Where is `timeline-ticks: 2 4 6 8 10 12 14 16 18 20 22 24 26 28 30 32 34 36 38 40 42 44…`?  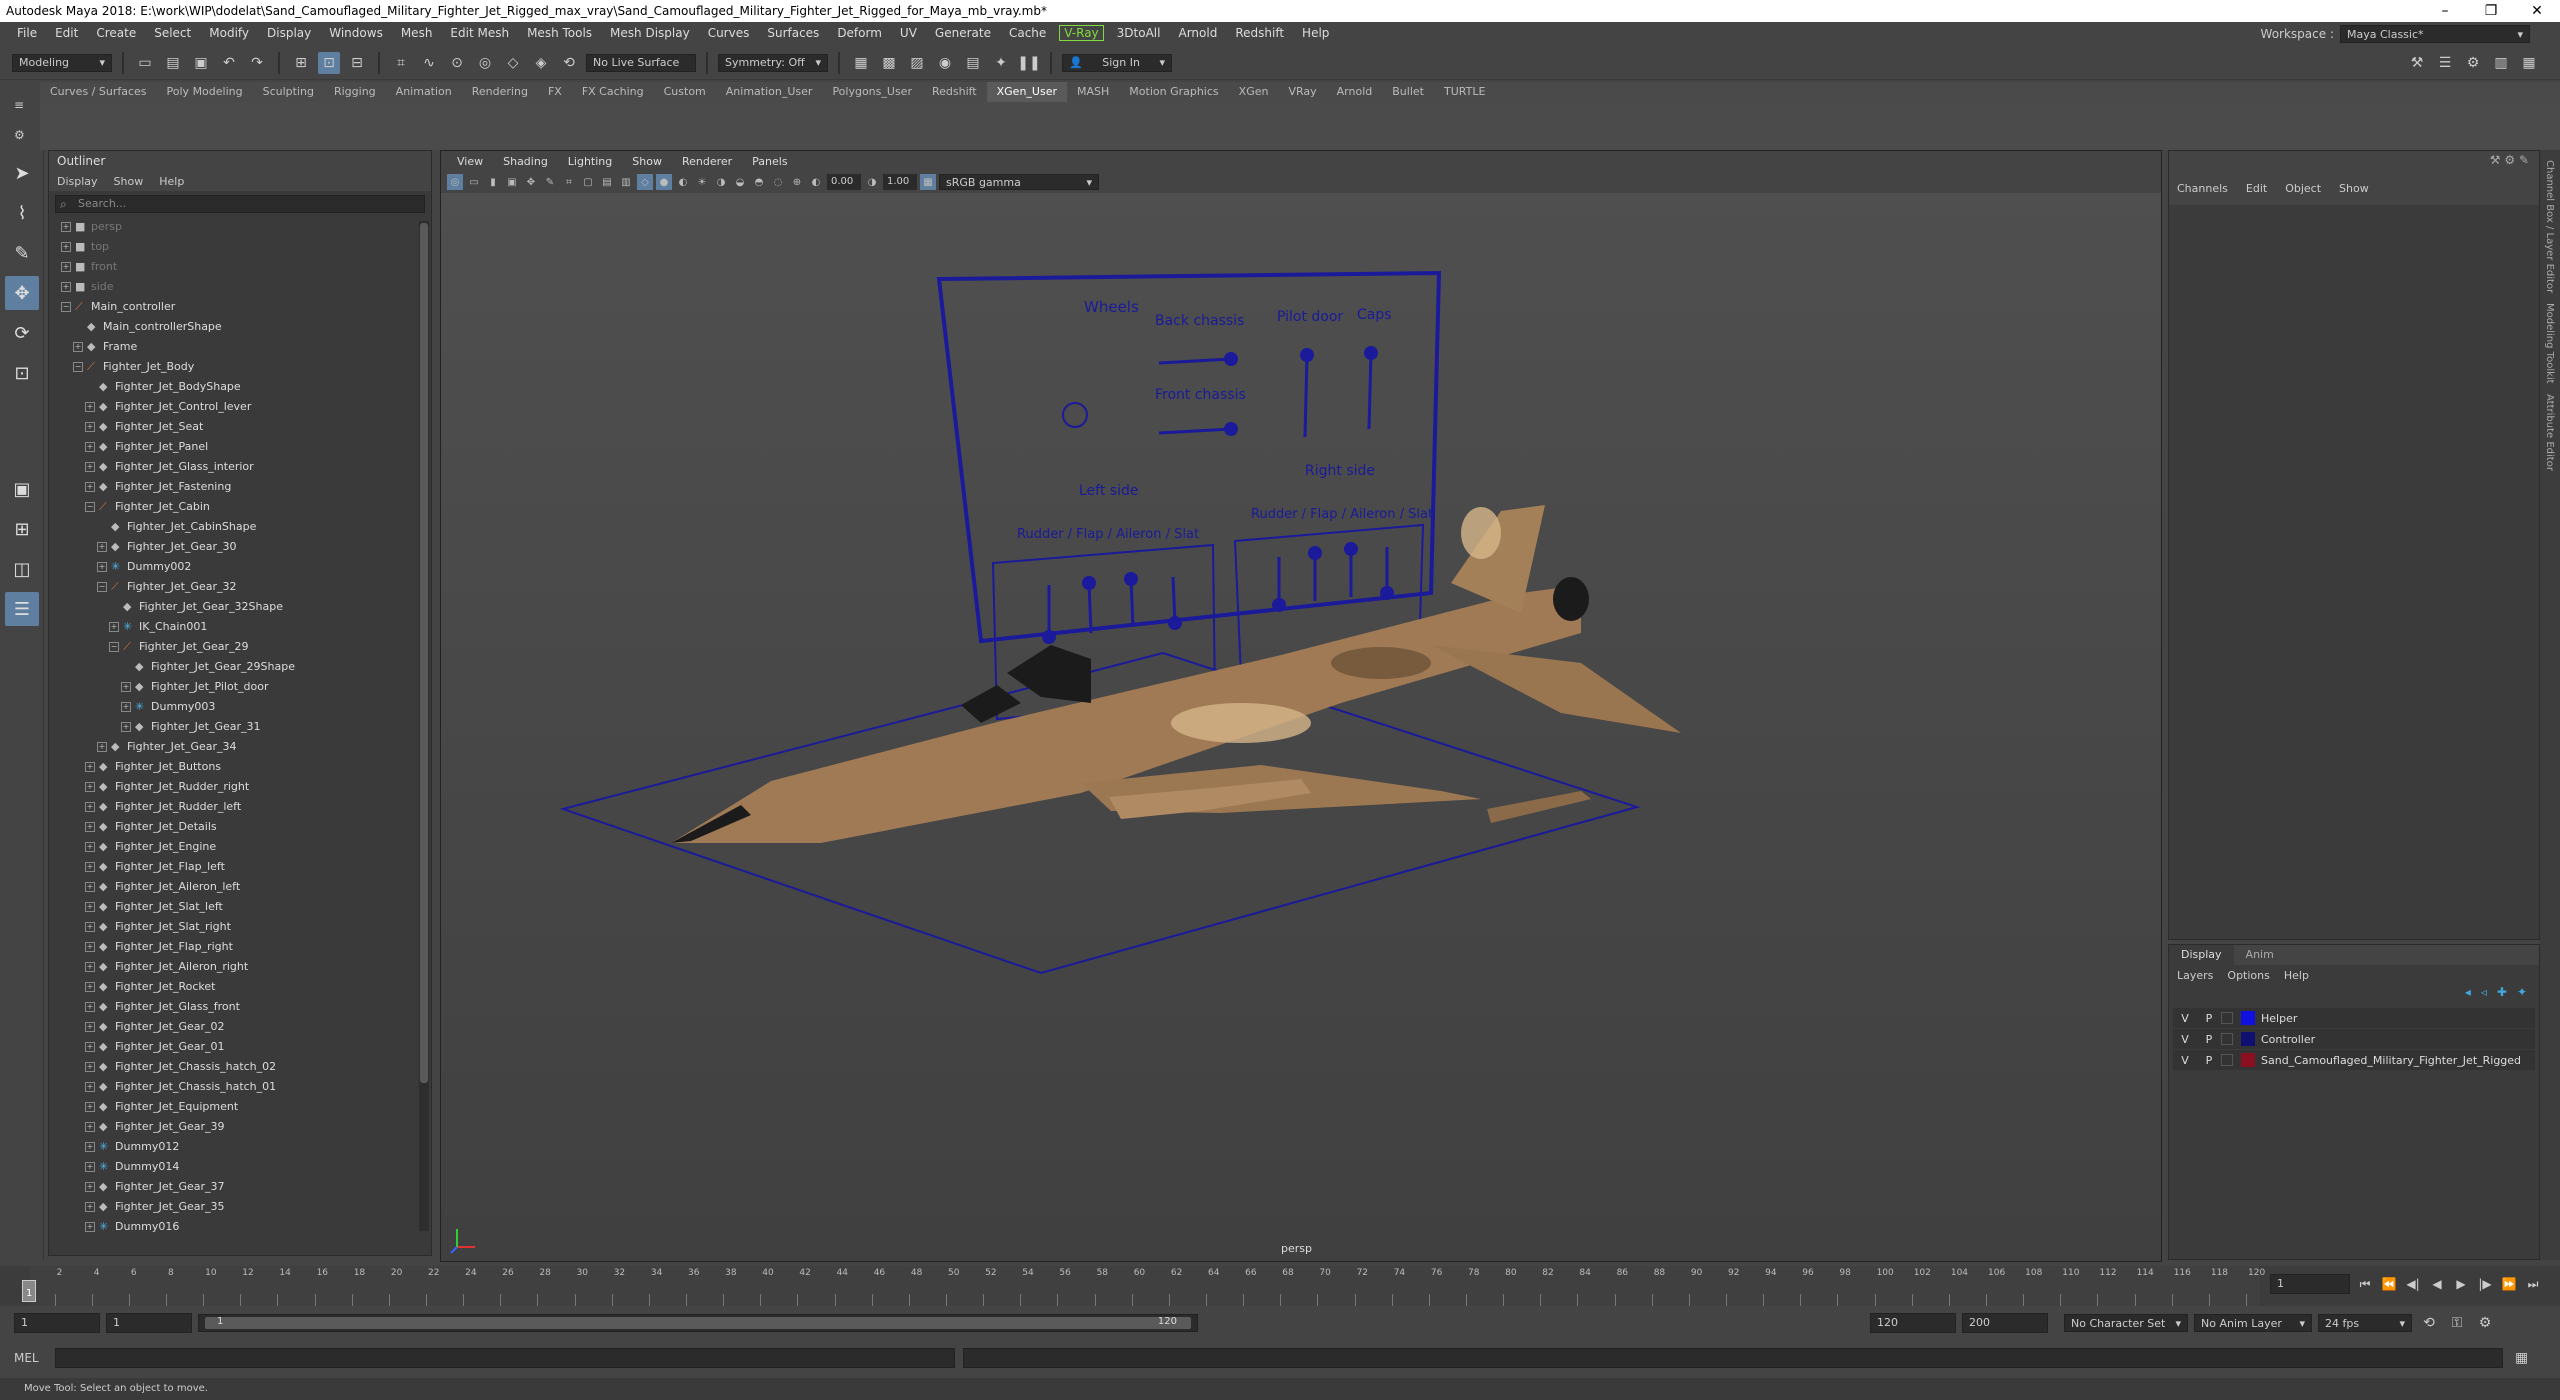 timeline-ticks: 2 4 6 8 10 12 14 16 18 20 22 24 26 28 30 32 34 36 38 40 42 44… is located at coordinates (1147, 1286).